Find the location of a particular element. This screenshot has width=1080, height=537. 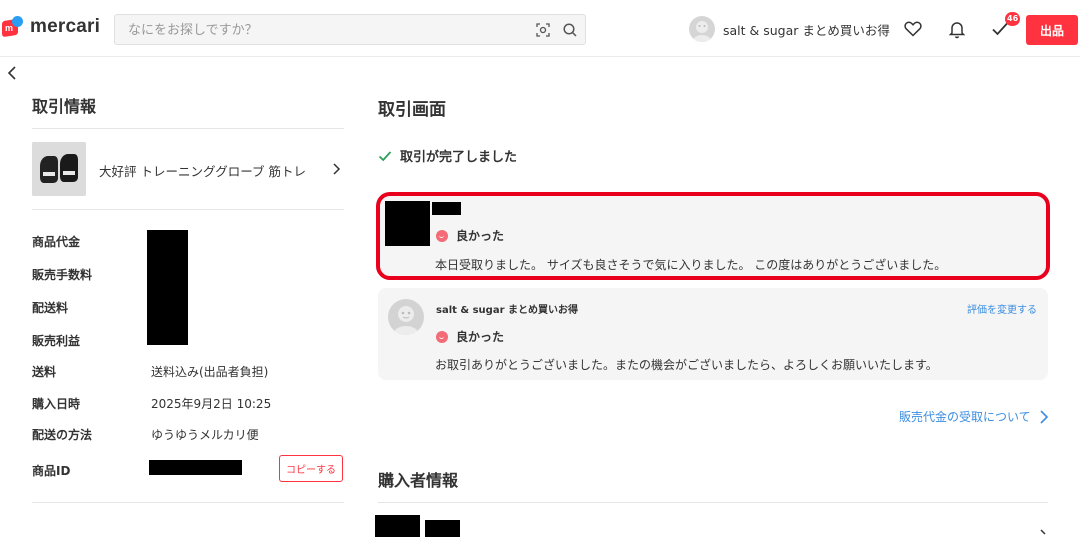

user-name: salt & sugar まとめ買いお得 is located at coordinates (806, 30).